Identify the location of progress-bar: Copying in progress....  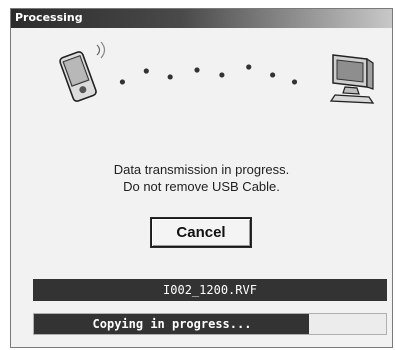
(210, 324).